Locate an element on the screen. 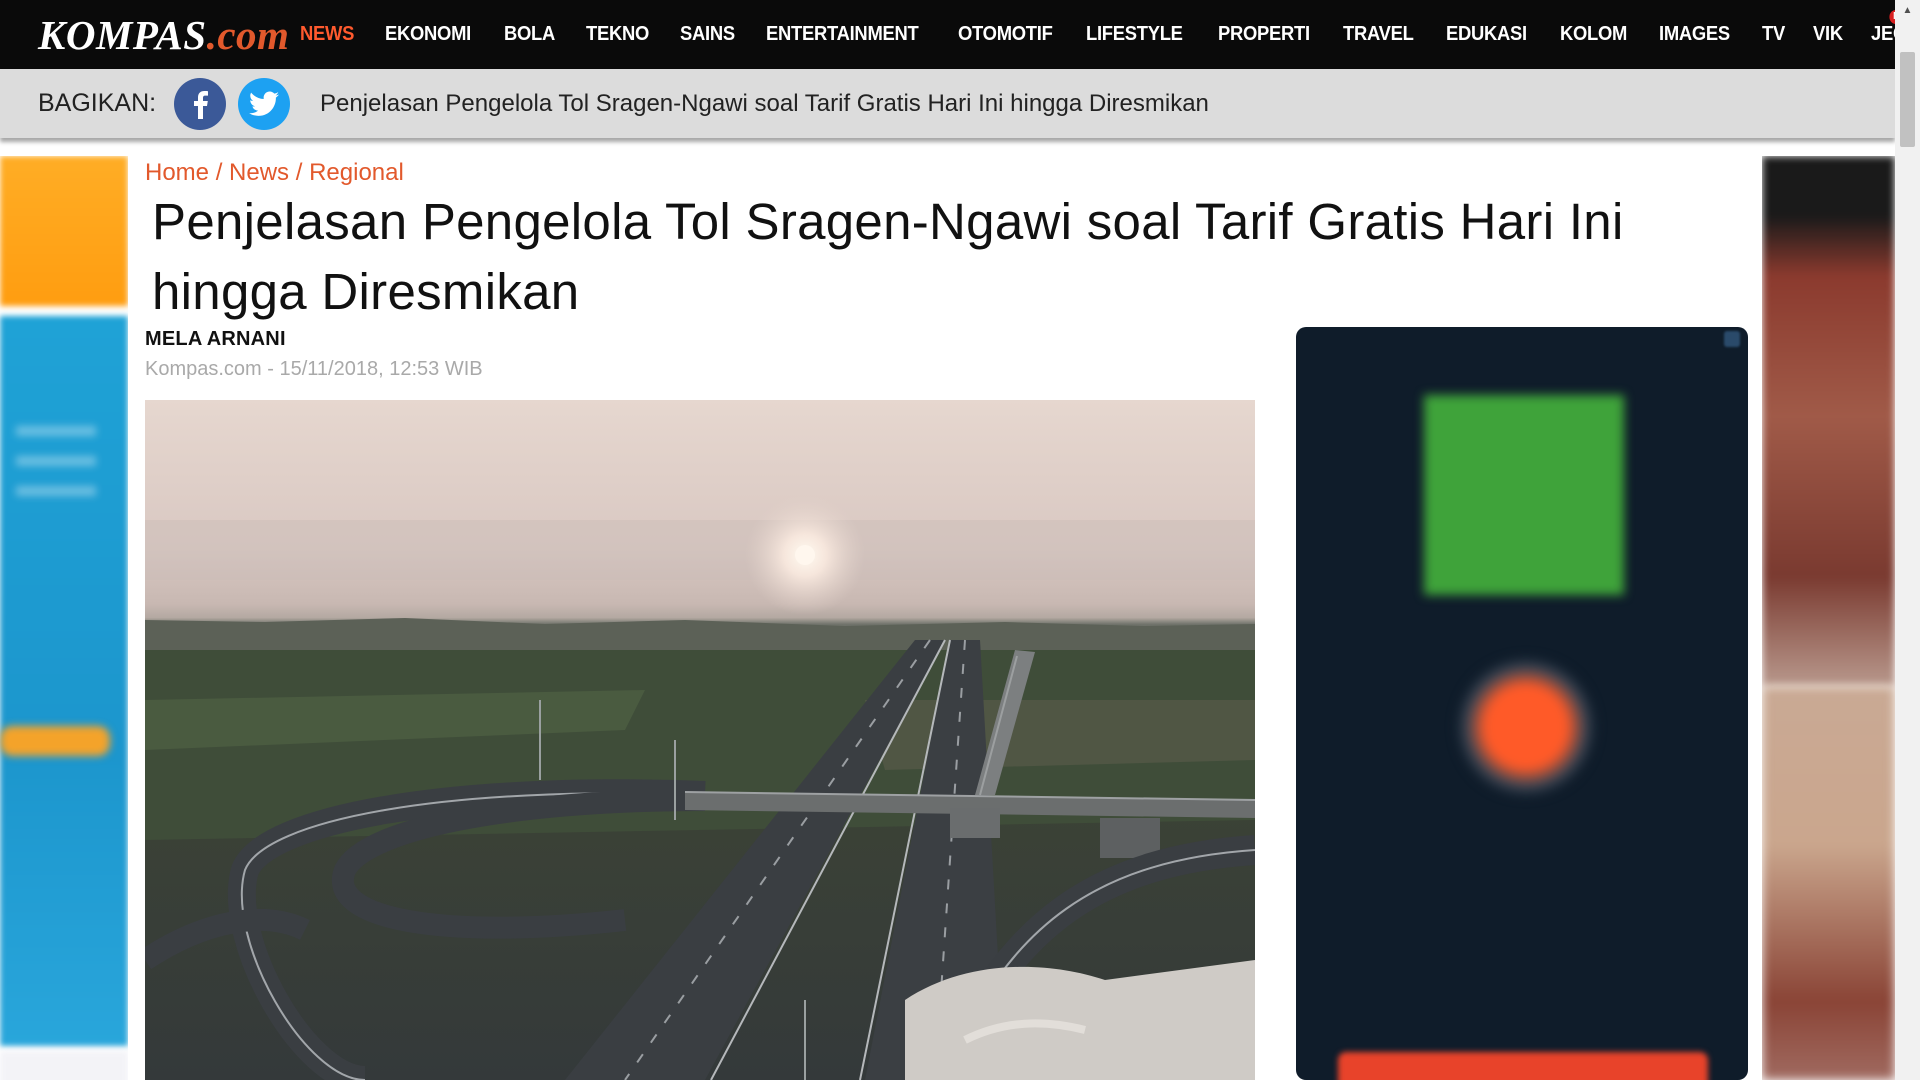 The height and width of the screenshot is (1080, 1920). nav-item-otomotif: OTOMOTIF is located at coordinates (1005, 34).